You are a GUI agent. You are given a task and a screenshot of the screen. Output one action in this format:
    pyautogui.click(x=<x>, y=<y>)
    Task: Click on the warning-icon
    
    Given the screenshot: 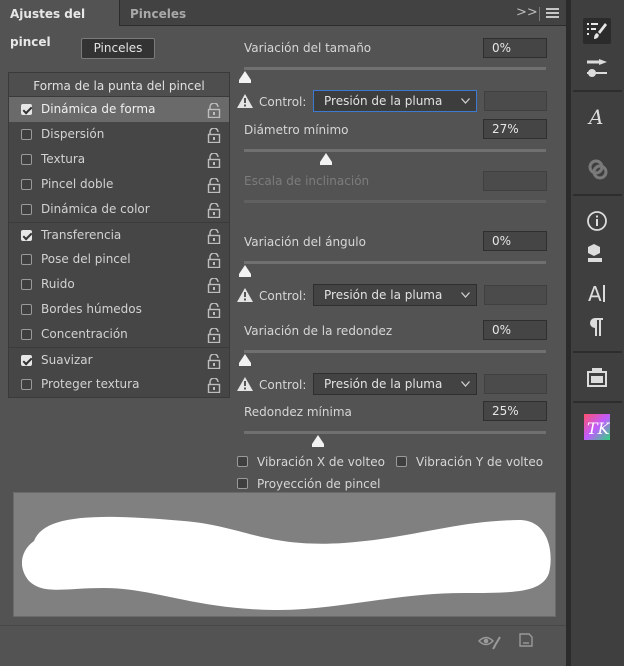 What is the action you would take?
    pyautogui.click(x=245, y=295)
    